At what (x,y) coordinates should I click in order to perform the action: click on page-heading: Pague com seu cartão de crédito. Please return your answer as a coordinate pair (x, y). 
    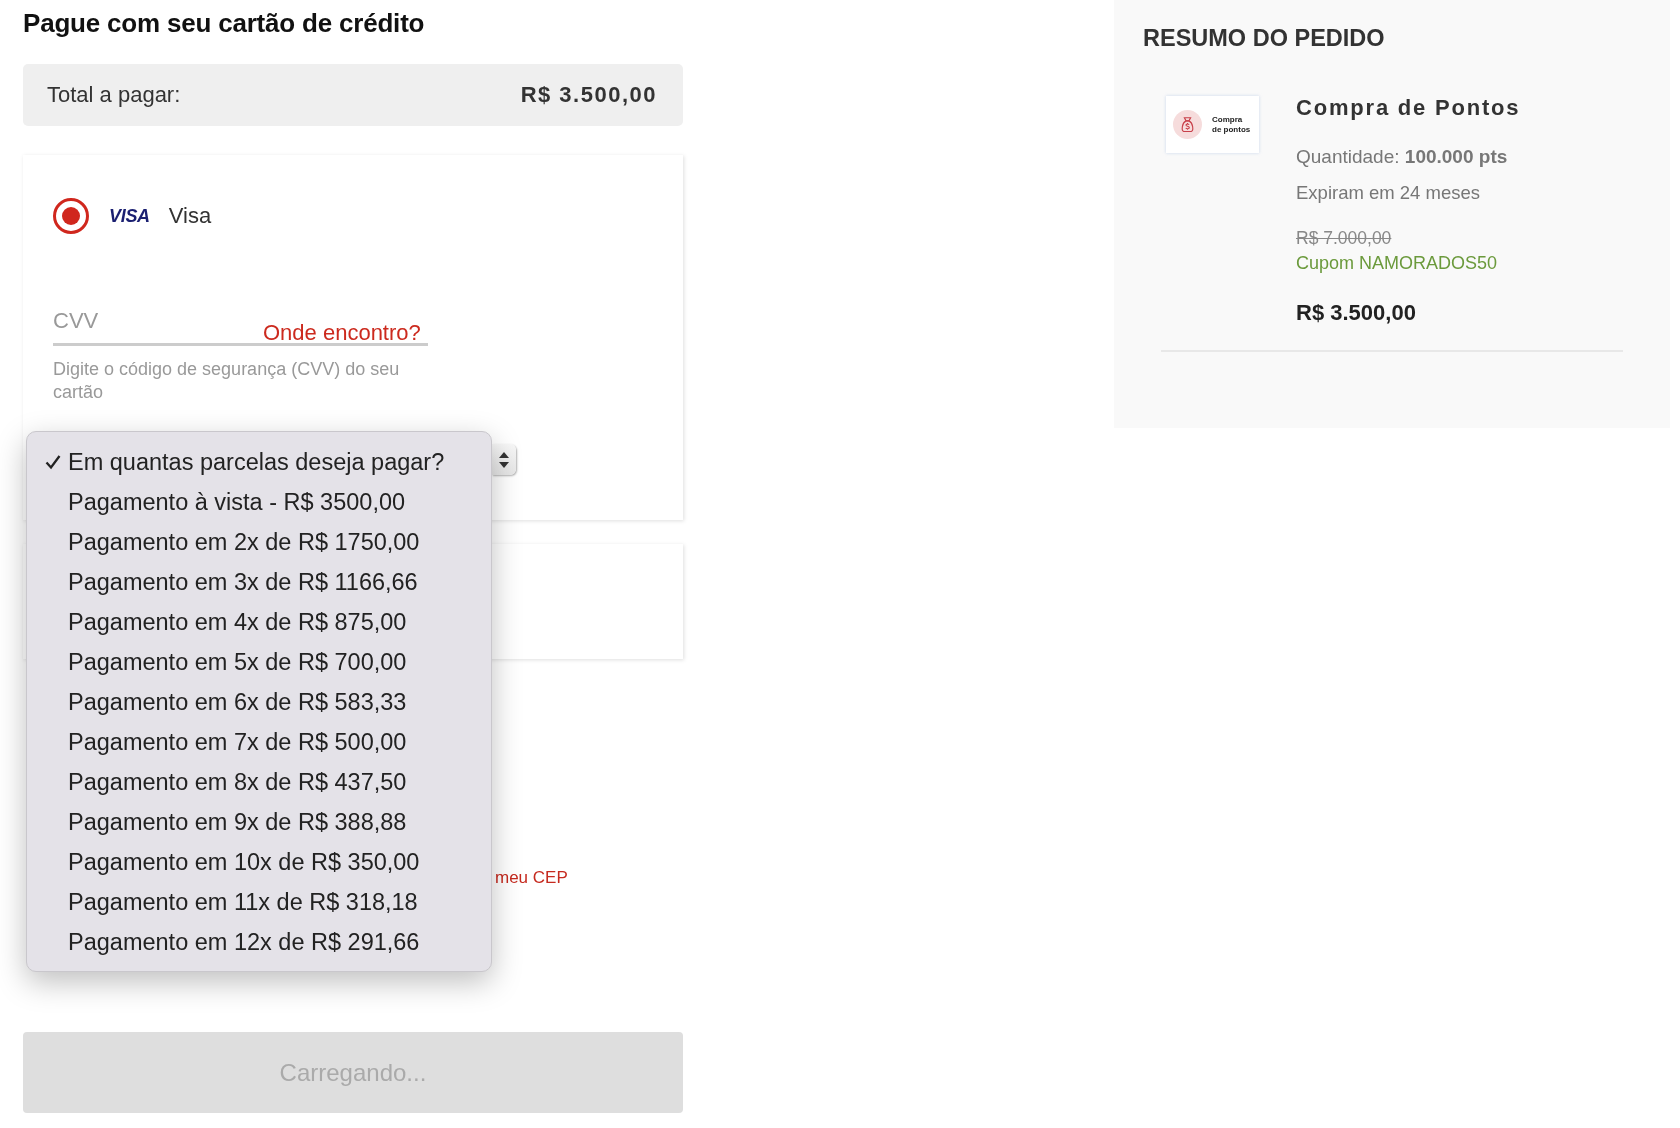
    Looking at the image, I should click on (224, 23).